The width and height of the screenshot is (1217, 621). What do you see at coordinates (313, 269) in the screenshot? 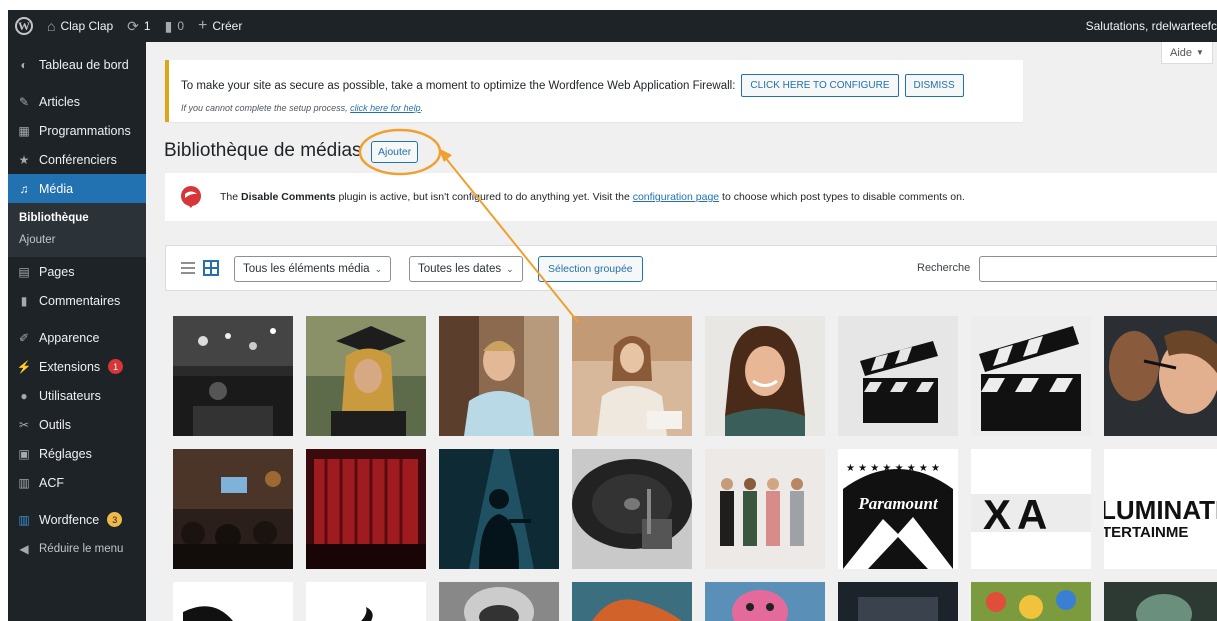
I see `media-type-filter: Tous les éléments média ⌄` at bounding box center [313, 269].